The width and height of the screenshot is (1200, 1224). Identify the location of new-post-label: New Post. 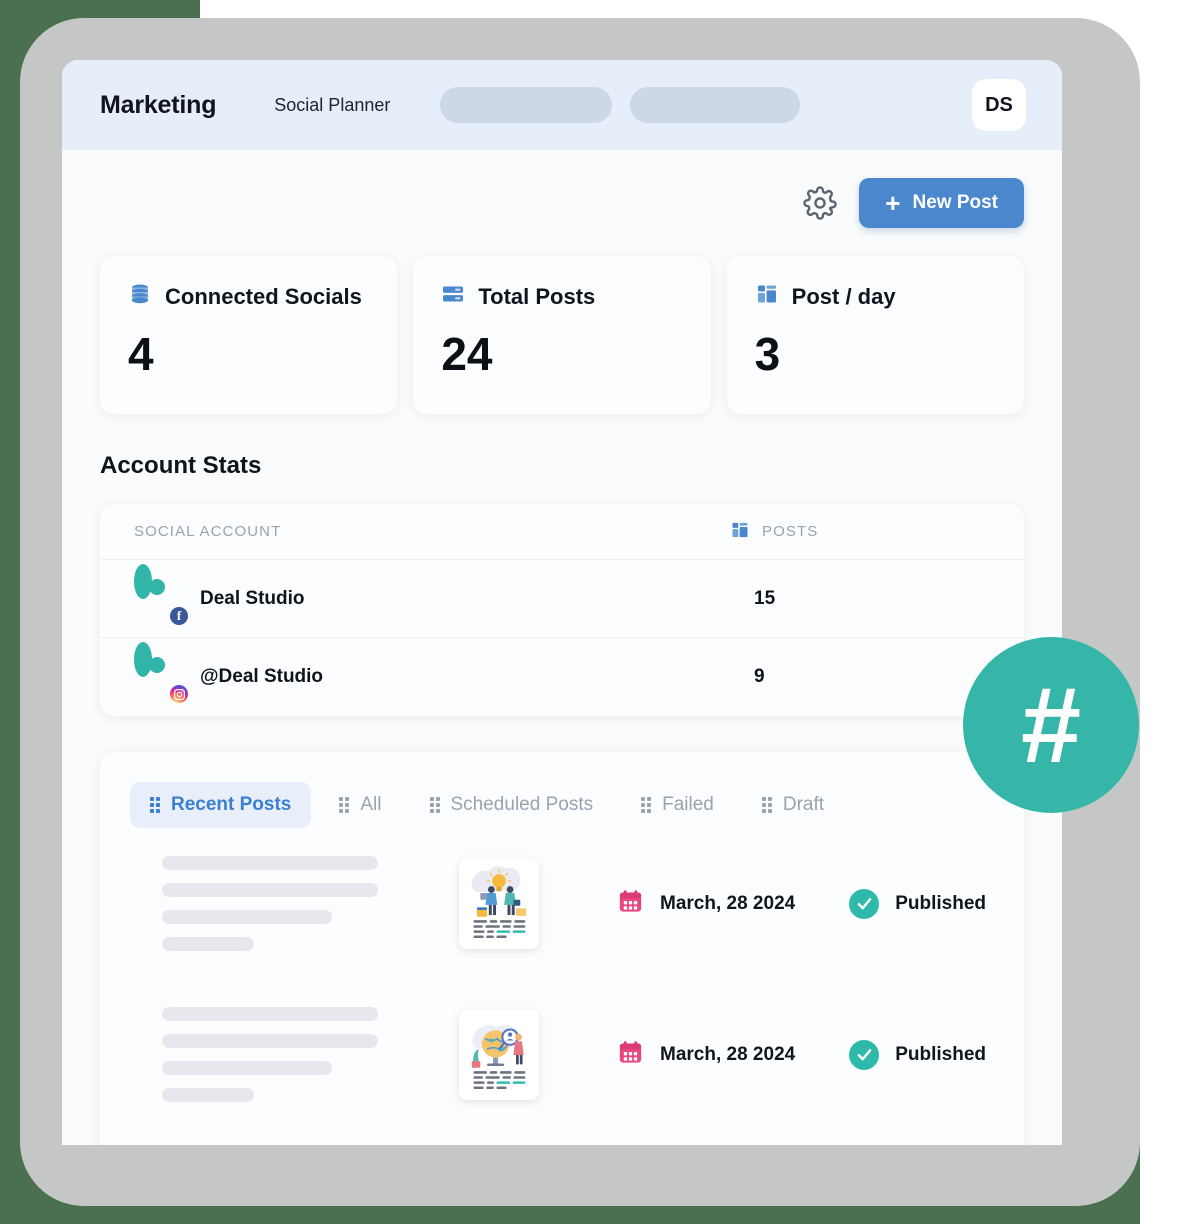
(955, 202).